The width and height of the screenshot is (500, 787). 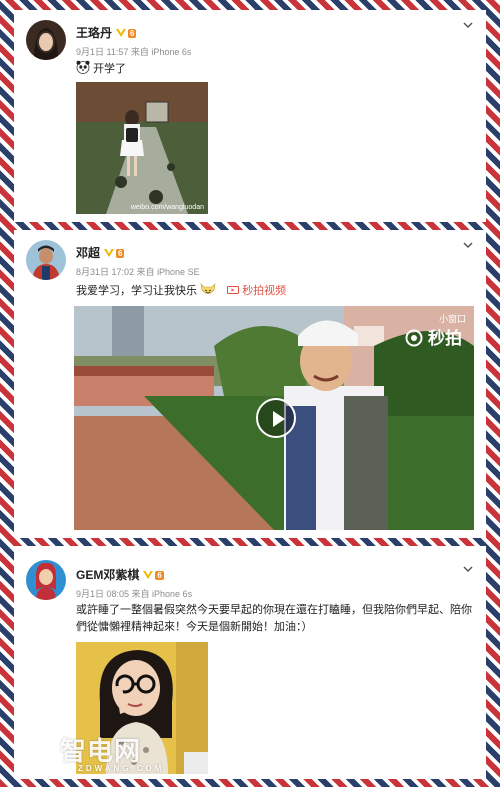 What do you see at coordinates (107, 575) in the screenshot?
I see `author-name: GEM邓紫棋` at bounding box center [107, 575].